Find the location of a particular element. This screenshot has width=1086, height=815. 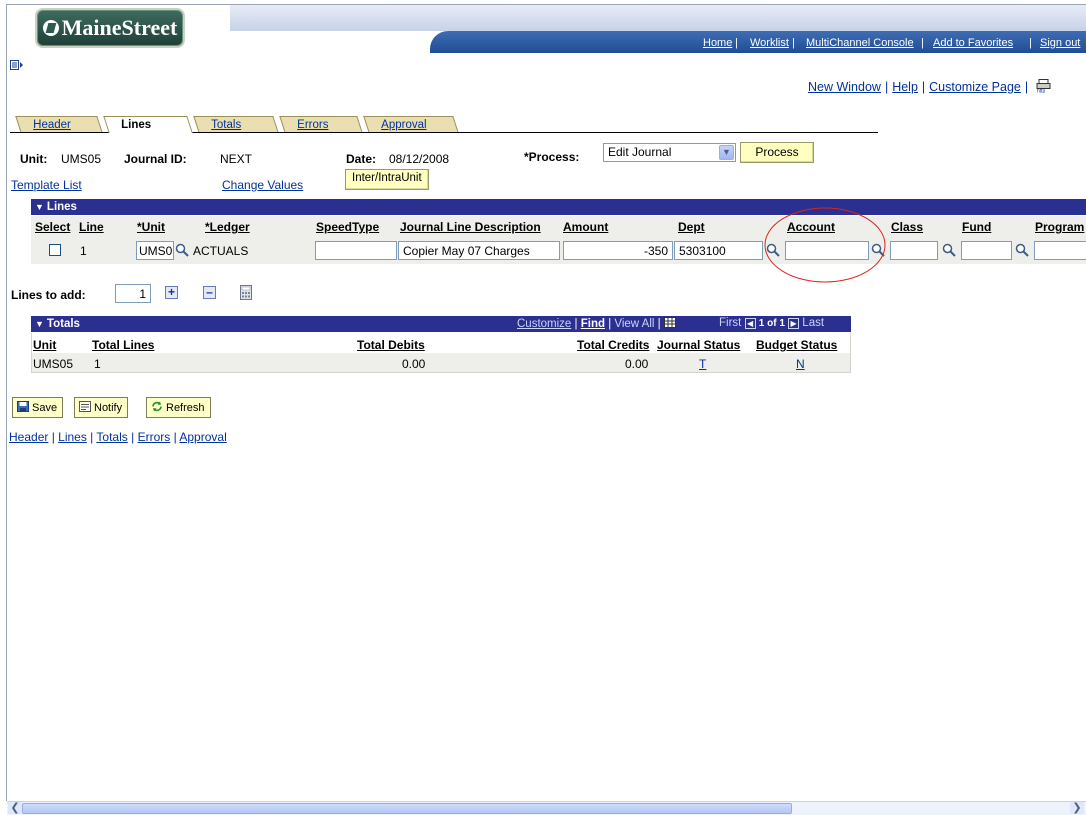

tab-totals: Totals is located at coordinates (236, 124).